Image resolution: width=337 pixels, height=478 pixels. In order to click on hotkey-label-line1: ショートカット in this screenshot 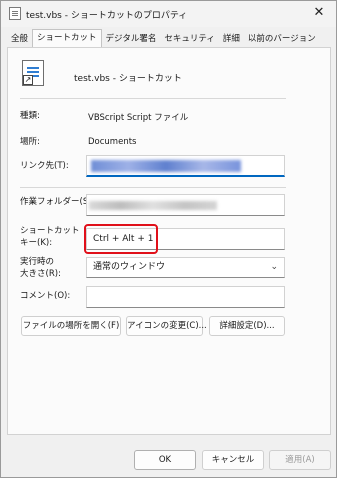, I will do `click(50, 231)`.